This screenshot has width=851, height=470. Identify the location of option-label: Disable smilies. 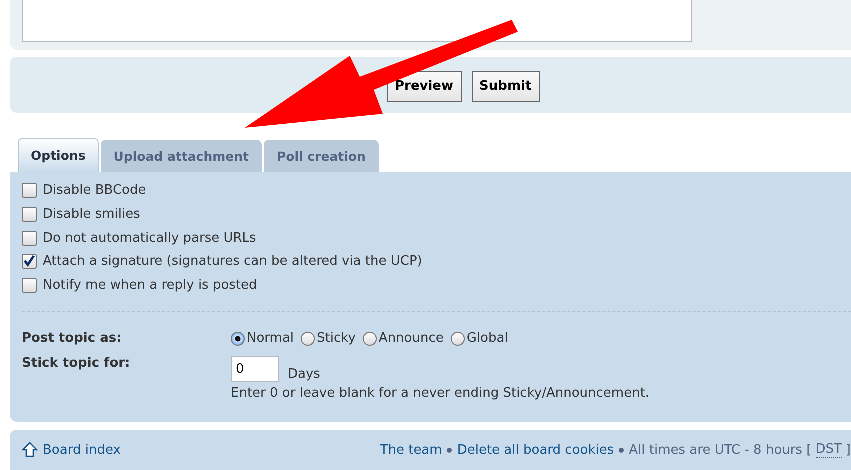
(91, 214).